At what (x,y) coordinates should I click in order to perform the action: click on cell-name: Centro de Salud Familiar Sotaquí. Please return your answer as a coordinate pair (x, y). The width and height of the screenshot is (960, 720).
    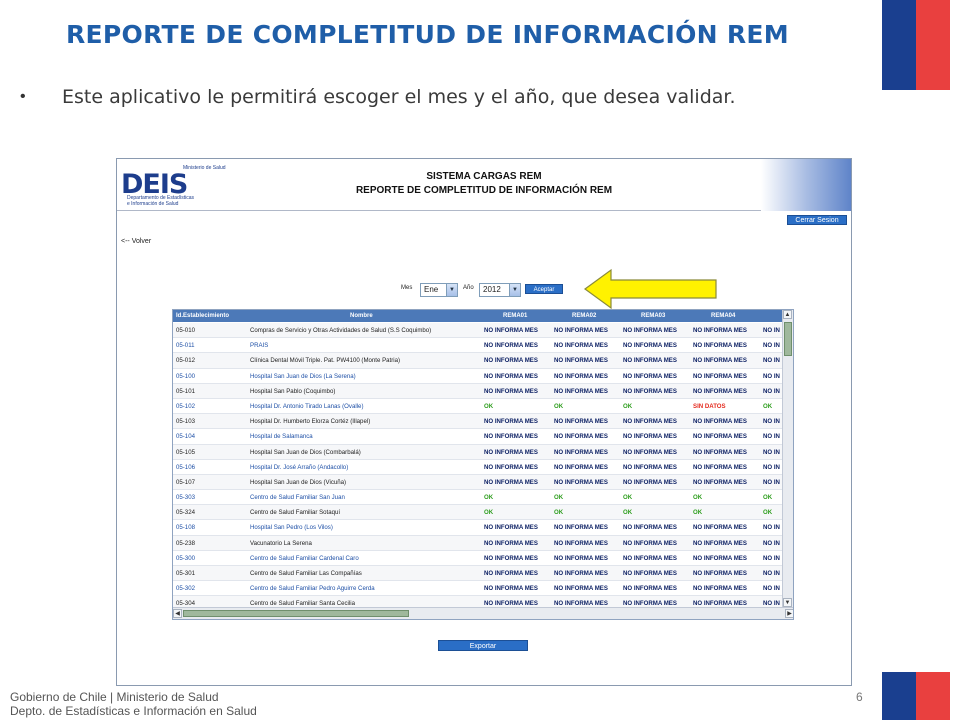
    Looking at the image, I should click on (295, 513).